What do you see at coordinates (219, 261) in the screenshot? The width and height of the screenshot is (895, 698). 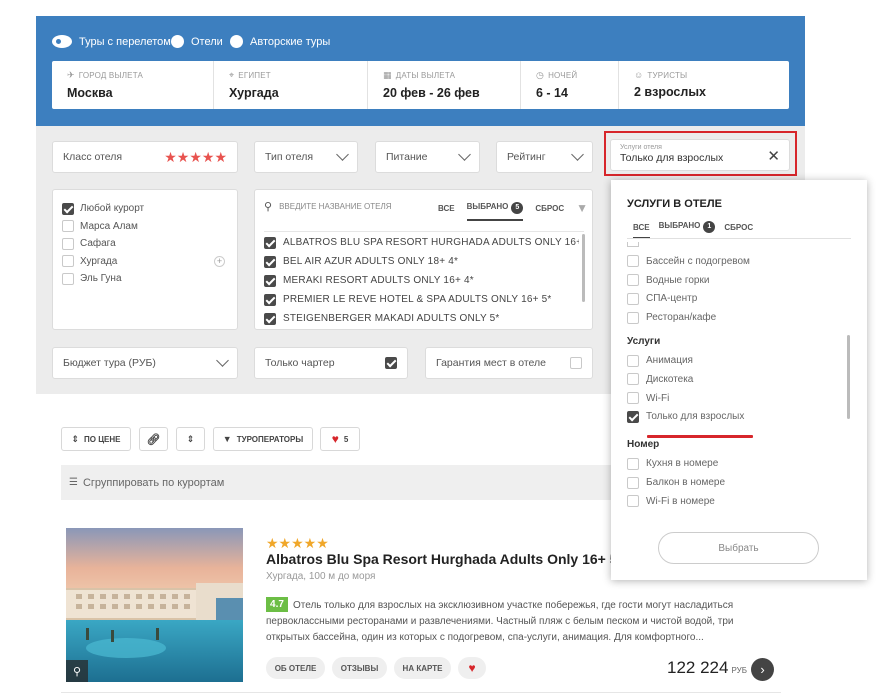 I see `expand-icon: +` at bounding box center [219, 261].